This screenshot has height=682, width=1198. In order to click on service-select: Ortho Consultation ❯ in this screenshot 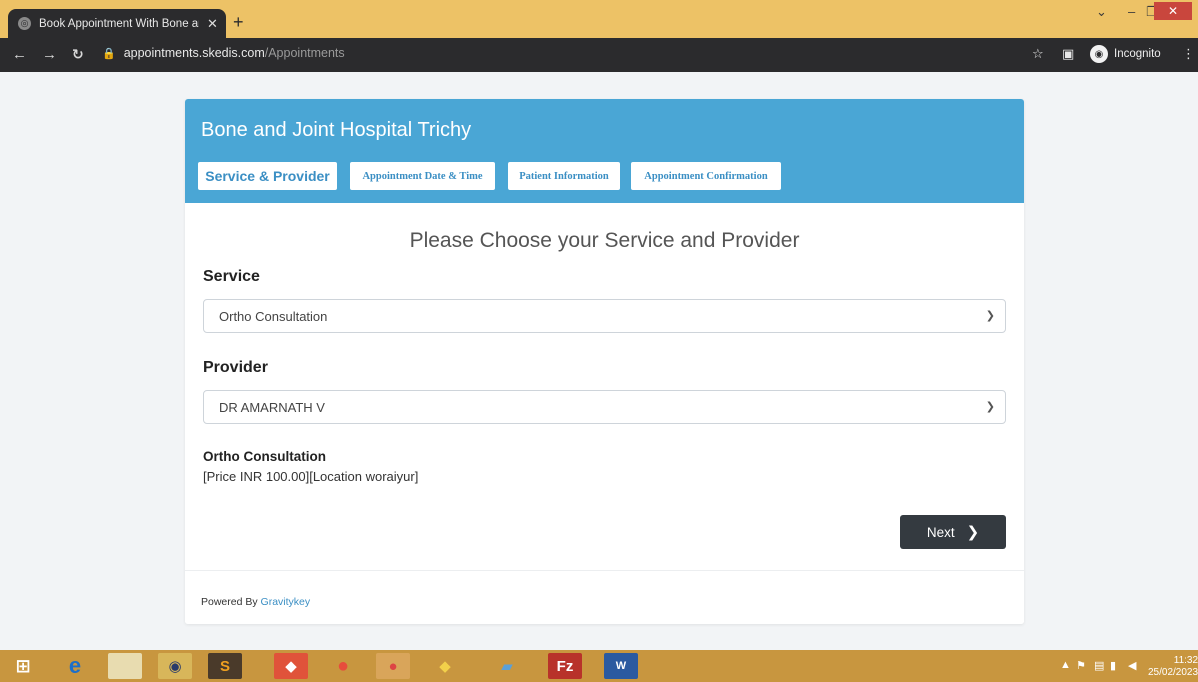, I will do `click(604, 316)`.